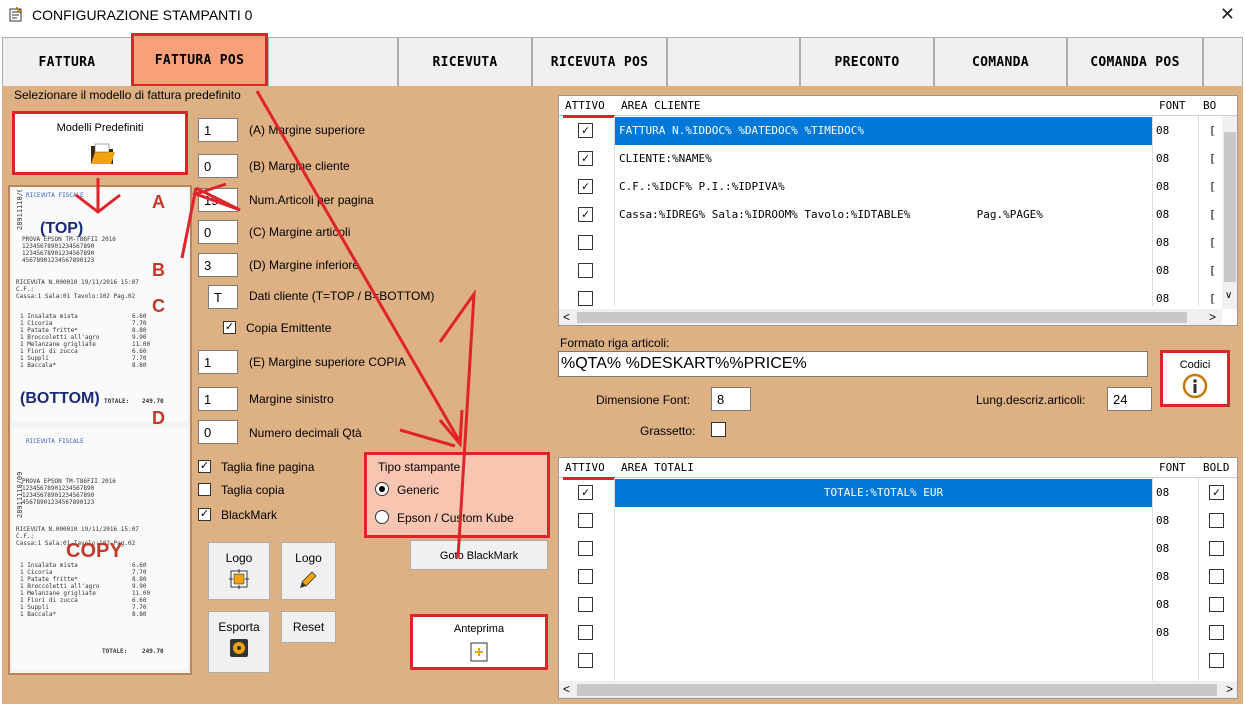 The image size is (1245, 706). Describe the element at coordinates (718, 429) in the screenshot. I see `bold-checkbox` at that location.